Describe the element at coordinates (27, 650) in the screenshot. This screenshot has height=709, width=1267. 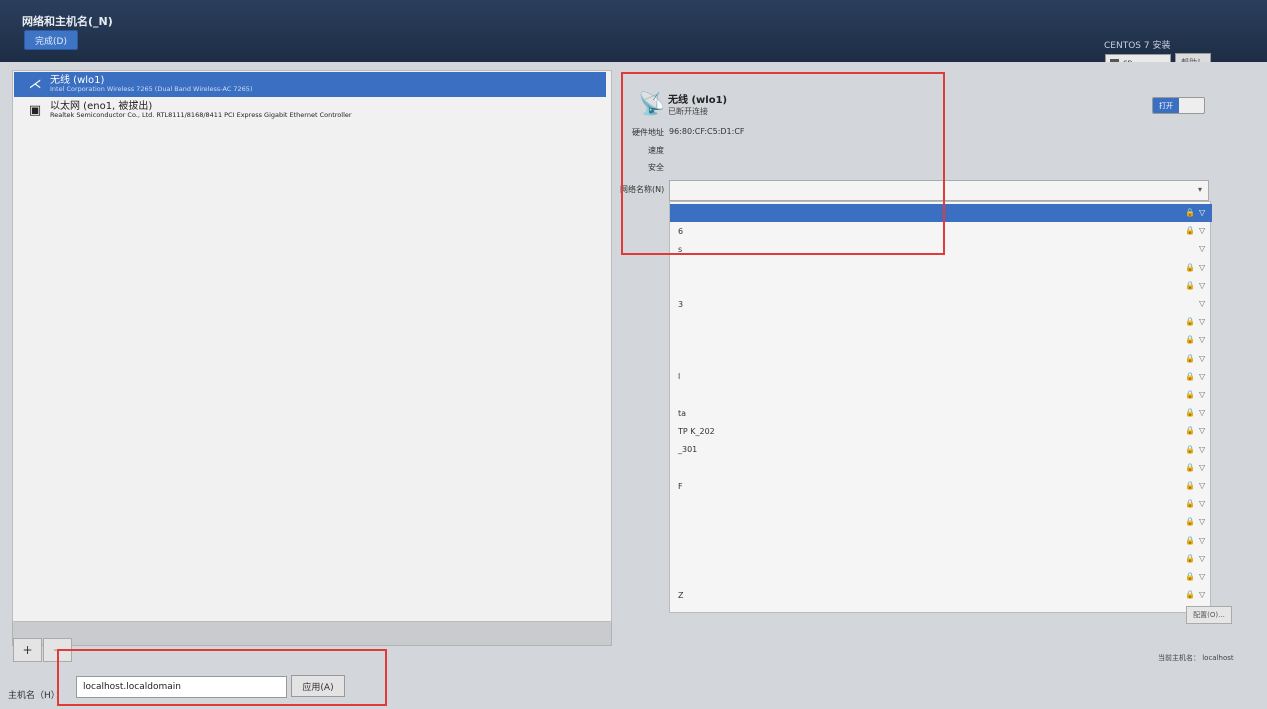
I see `add-device-button: +` at that location.